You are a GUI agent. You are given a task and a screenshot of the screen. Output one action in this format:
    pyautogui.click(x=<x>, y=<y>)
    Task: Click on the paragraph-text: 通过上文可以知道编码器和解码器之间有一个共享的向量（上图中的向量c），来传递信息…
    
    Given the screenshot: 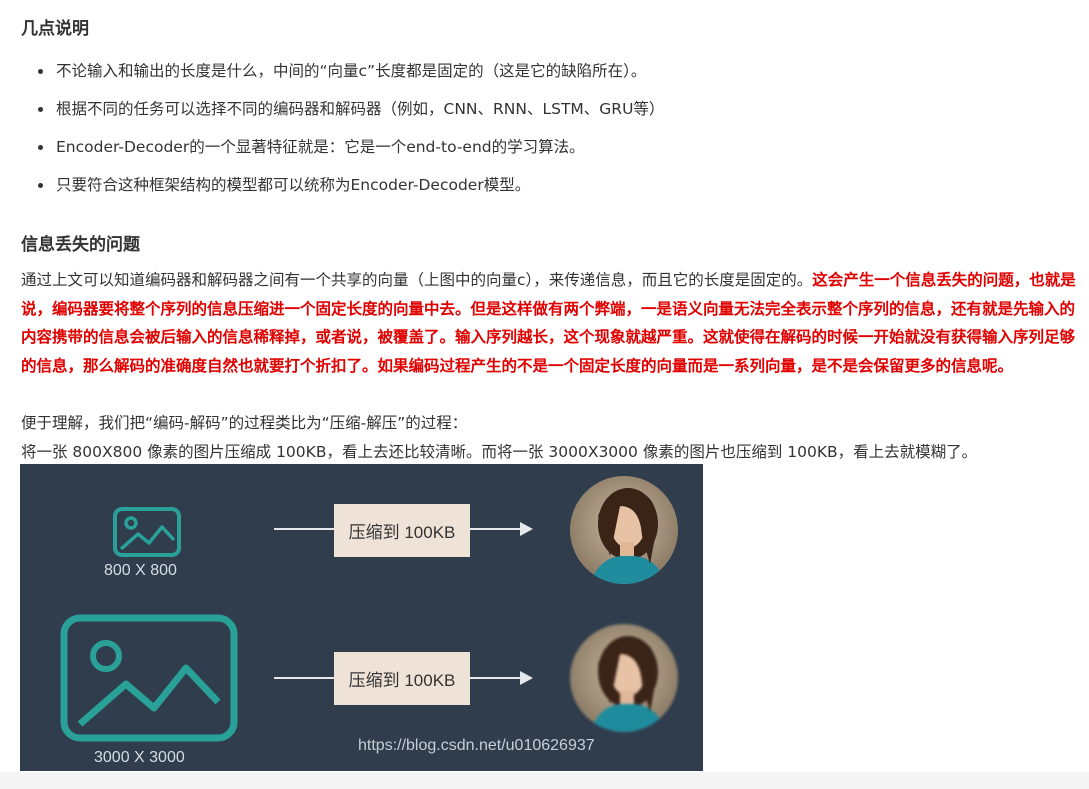 What is the action you would take?
    pyautogui.click(x=417, y=280)
    